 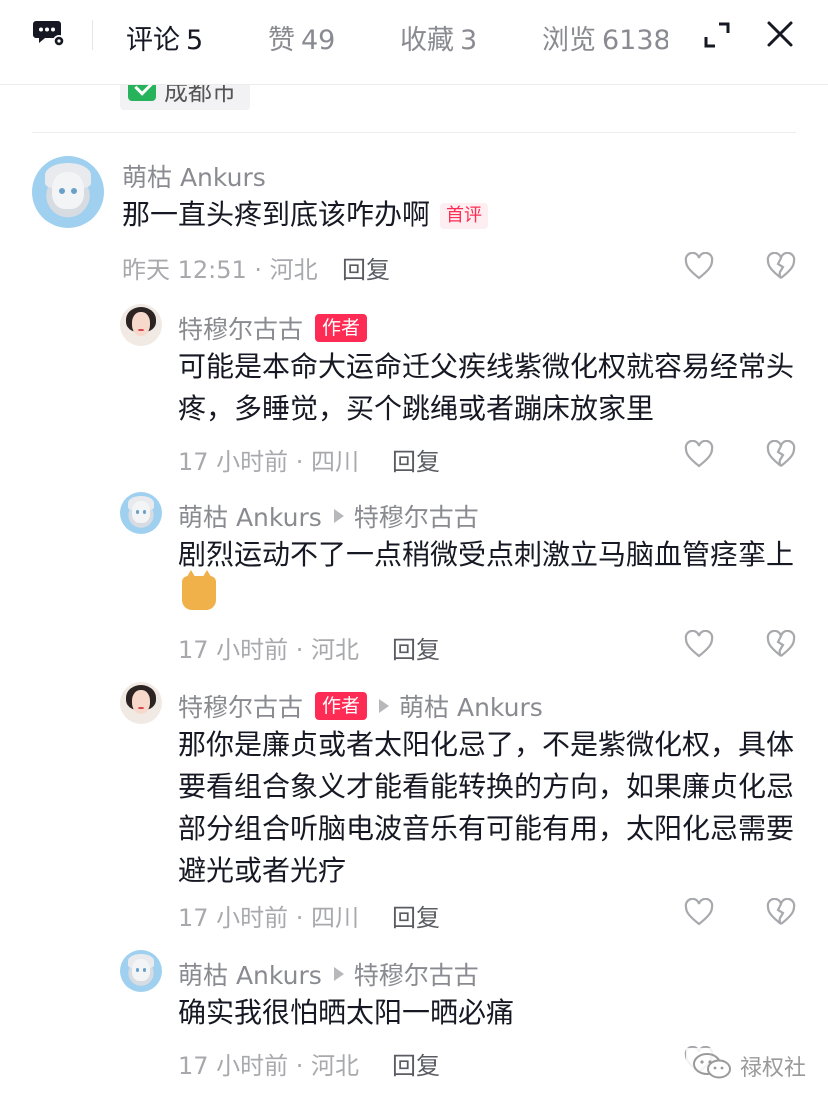 I want to click on comment-panel-header: 评论 5 赞 49 收藏 3 浏览 6138, so click(x=414, y=42).